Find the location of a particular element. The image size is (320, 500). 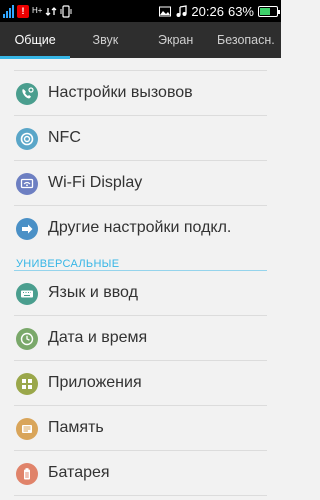

tab-1: Звук is located at coordinates (105, 40).